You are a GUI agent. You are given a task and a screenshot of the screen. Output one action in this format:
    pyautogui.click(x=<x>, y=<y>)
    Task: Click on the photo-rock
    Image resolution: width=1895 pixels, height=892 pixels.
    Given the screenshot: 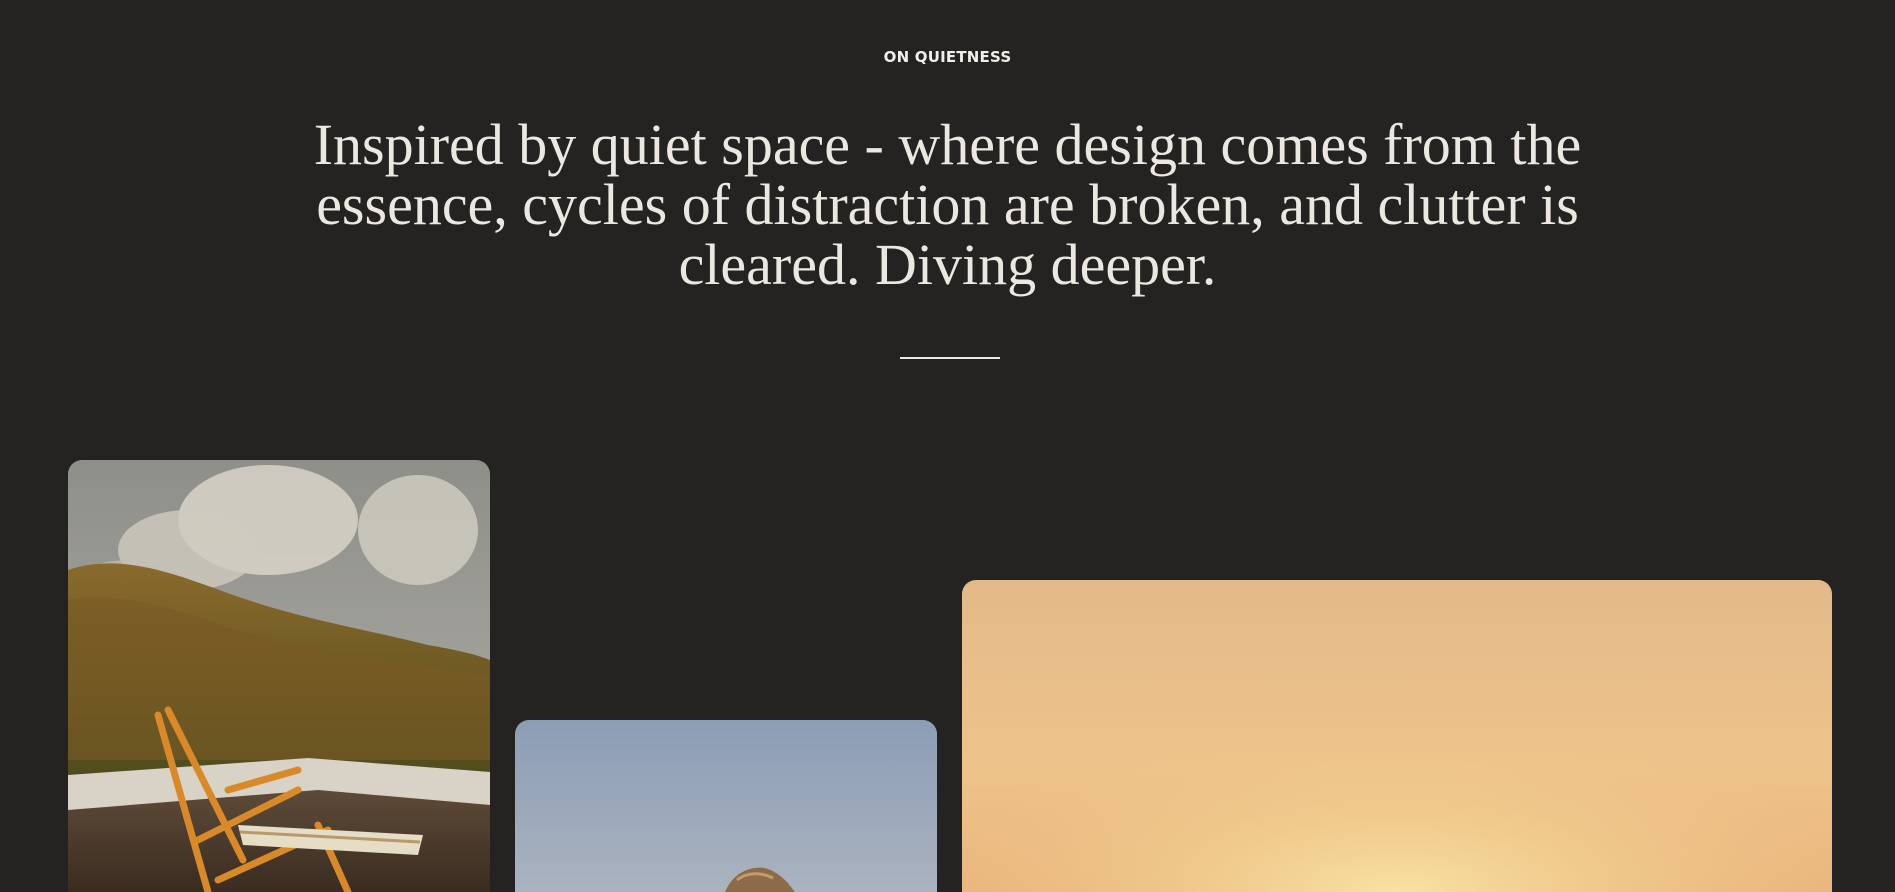 What is the action you would take?
    pyautogui.click(x=726, y=806)
    